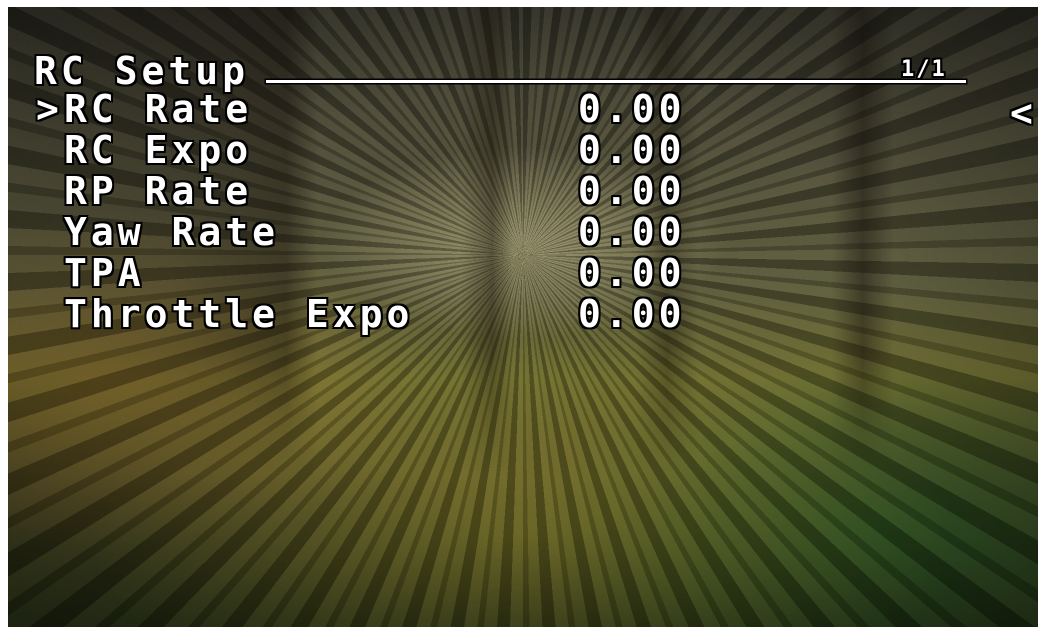 This screenshot has width=1045, height=635. I want to click on title-underline, so click(616, 81).